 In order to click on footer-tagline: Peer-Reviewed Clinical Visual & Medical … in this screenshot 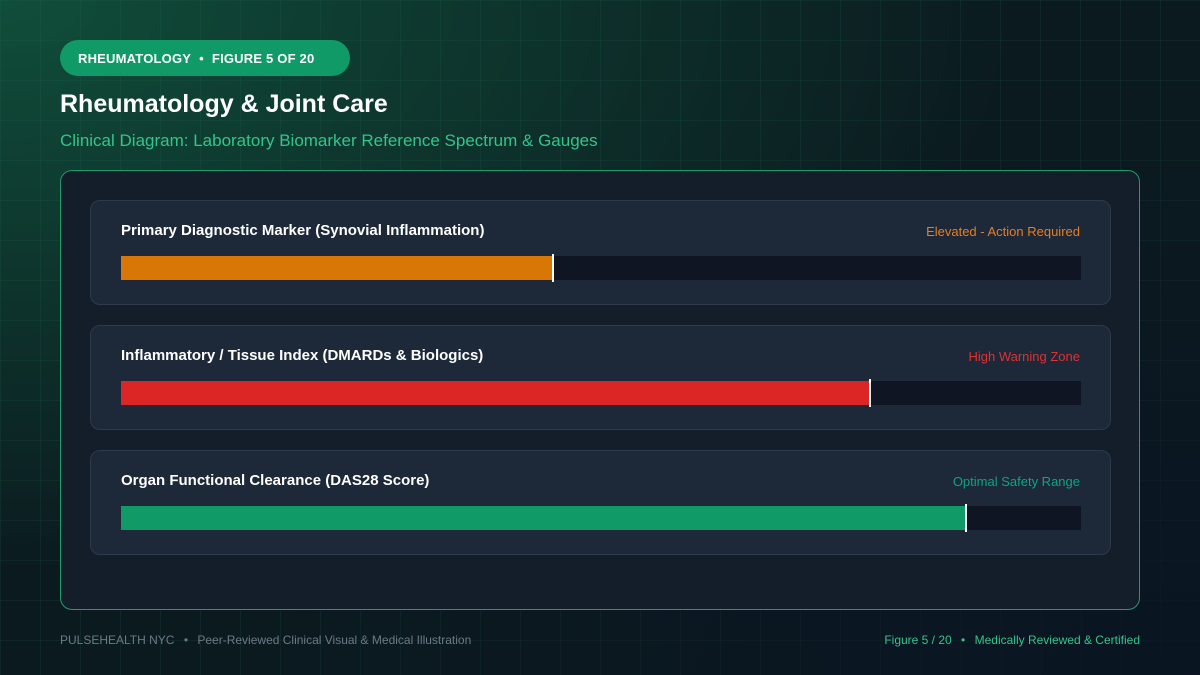, I will do `click(334, 640)`.